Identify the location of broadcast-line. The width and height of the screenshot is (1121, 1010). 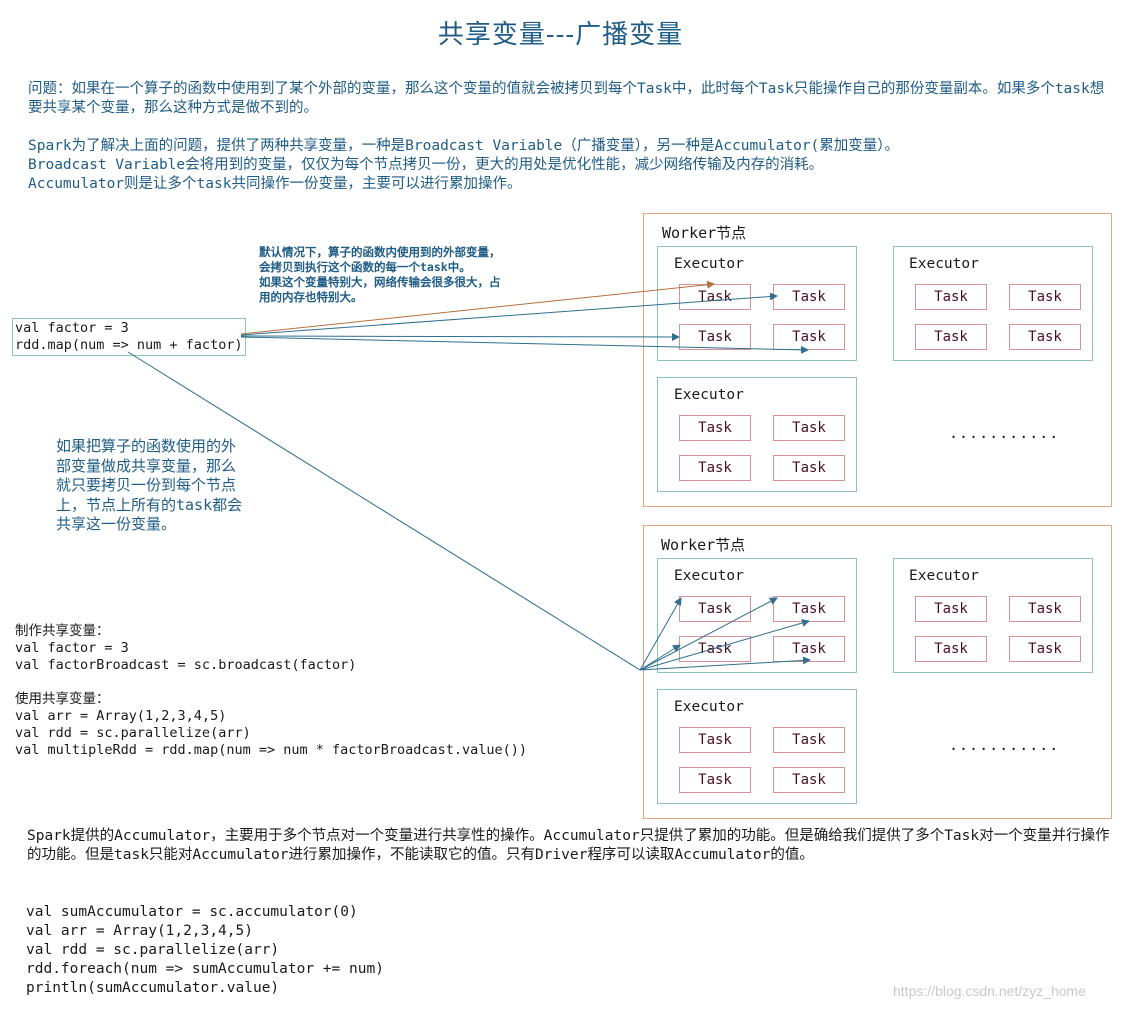
(384, 511).